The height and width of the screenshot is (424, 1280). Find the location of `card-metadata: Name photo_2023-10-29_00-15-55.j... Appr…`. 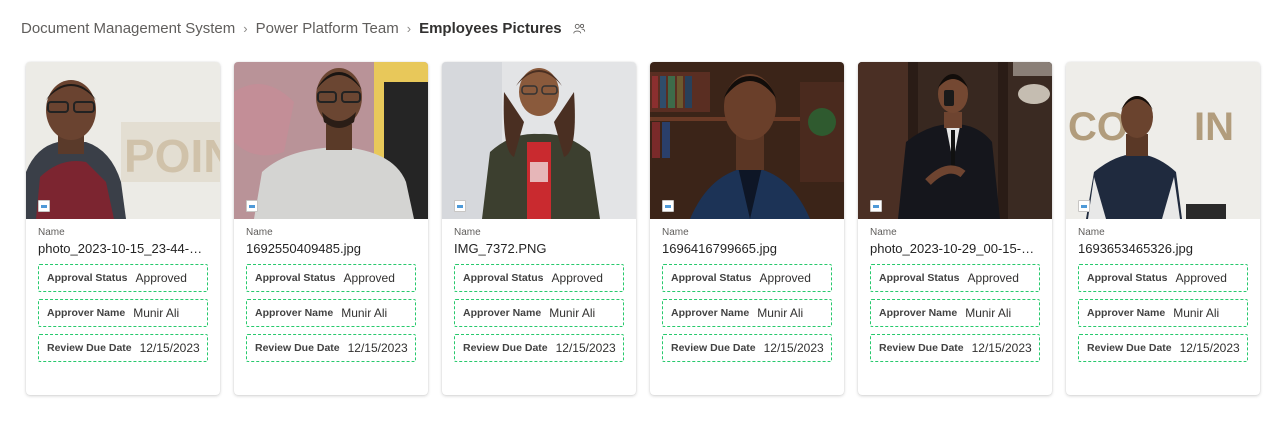

card-metadata: Name photo_2023-10-29_00-15-55.j... Appr… is located at coordinates (955, 290).